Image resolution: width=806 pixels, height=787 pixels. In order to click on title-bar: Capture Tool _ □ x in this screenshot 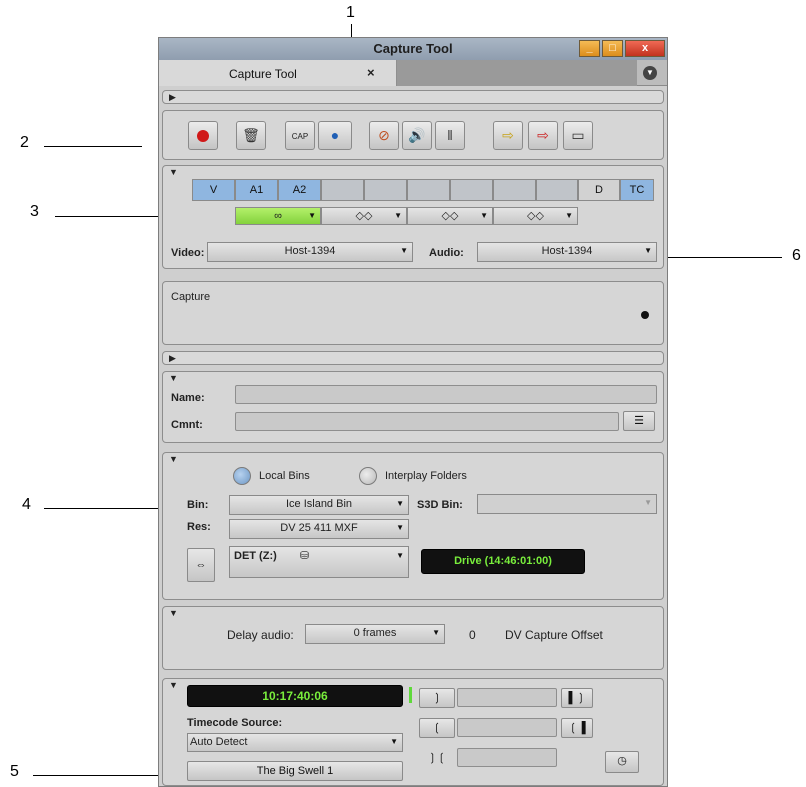, I will do `click(413, 49)`.